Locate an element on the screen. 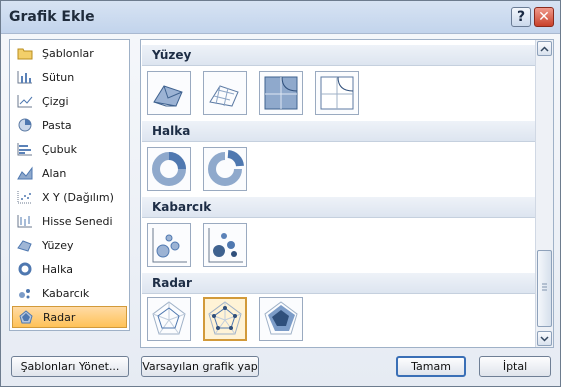 The image size is (561, 387). chart-type-pie: Pasta is located at coordinates (69, 125).